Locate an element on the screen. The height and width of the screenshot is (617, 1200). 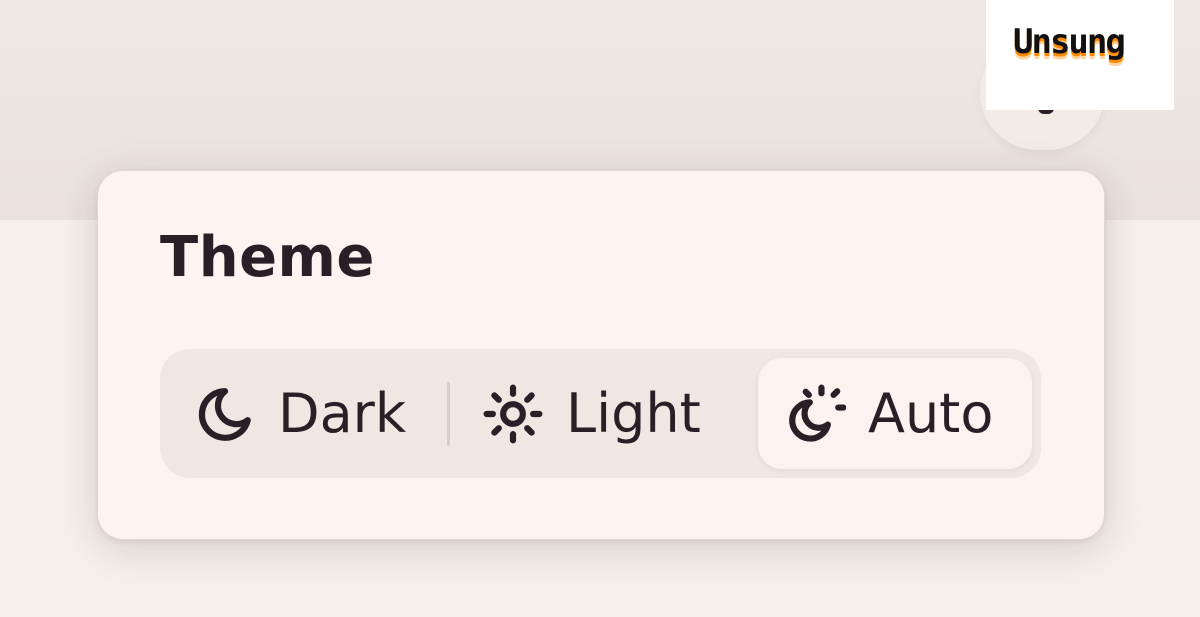
theme-option-auto: Auto is located at coordinates (895, 413).